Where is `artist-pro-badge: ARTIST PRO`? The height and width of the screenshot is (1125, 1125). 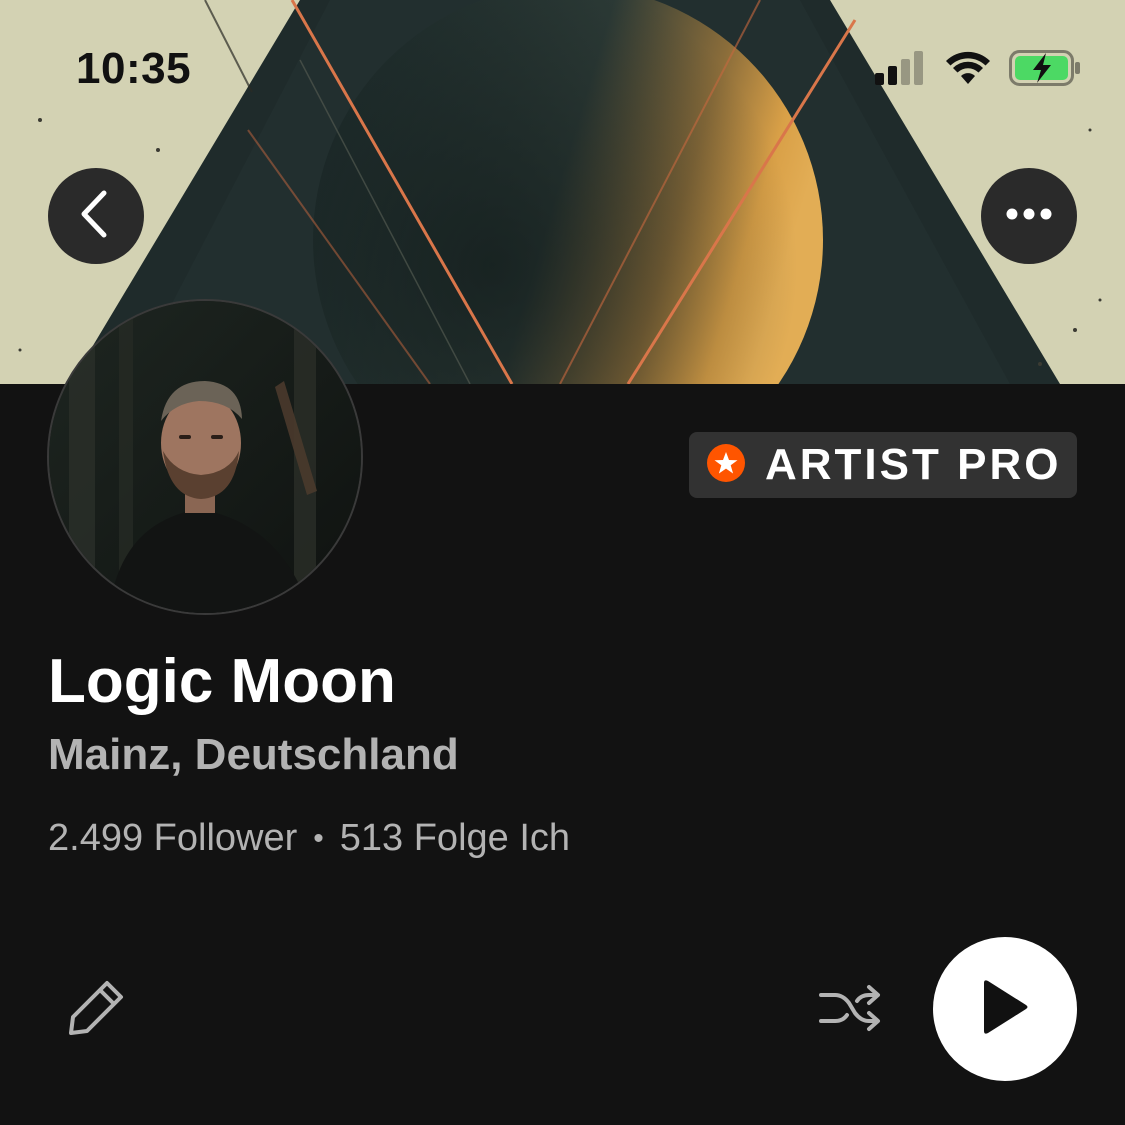
artist-pro-badge: ARTIST PRO is located at coordinates (883, 465).